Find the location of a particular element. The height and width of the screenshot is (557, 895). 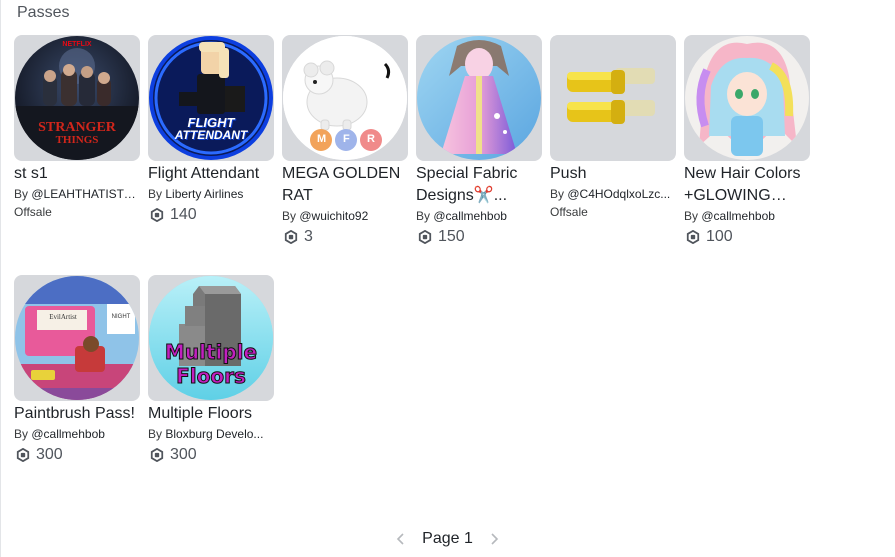

left-border is located at coordinates (0, 278).